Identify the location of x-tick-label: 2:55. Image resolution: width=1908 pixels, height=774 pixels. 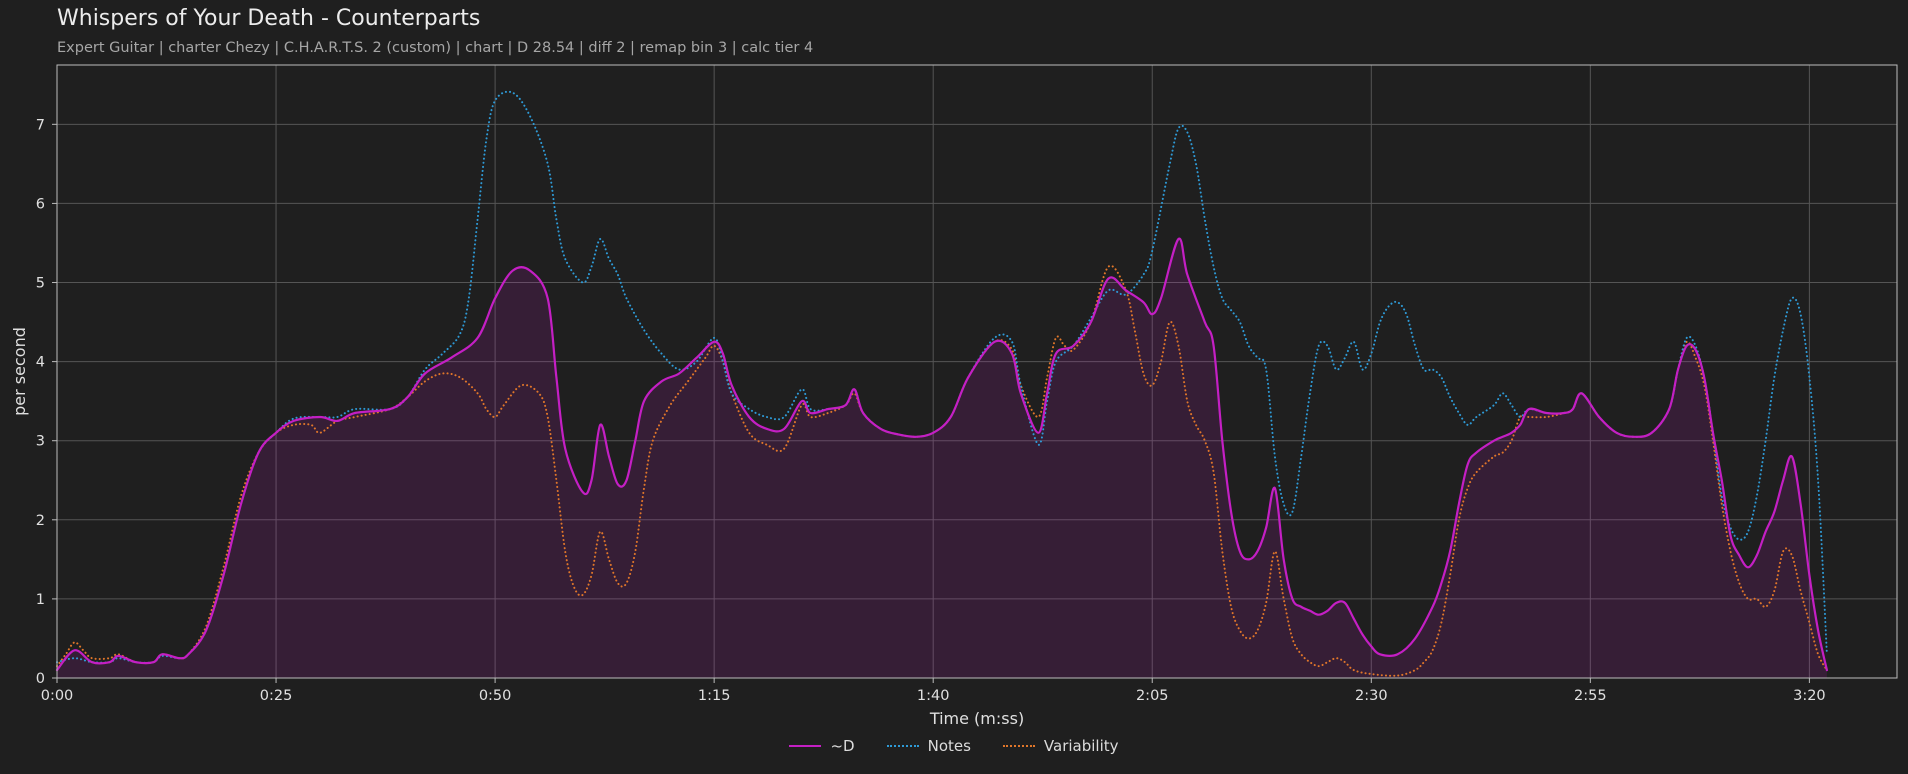
(1590, 696).